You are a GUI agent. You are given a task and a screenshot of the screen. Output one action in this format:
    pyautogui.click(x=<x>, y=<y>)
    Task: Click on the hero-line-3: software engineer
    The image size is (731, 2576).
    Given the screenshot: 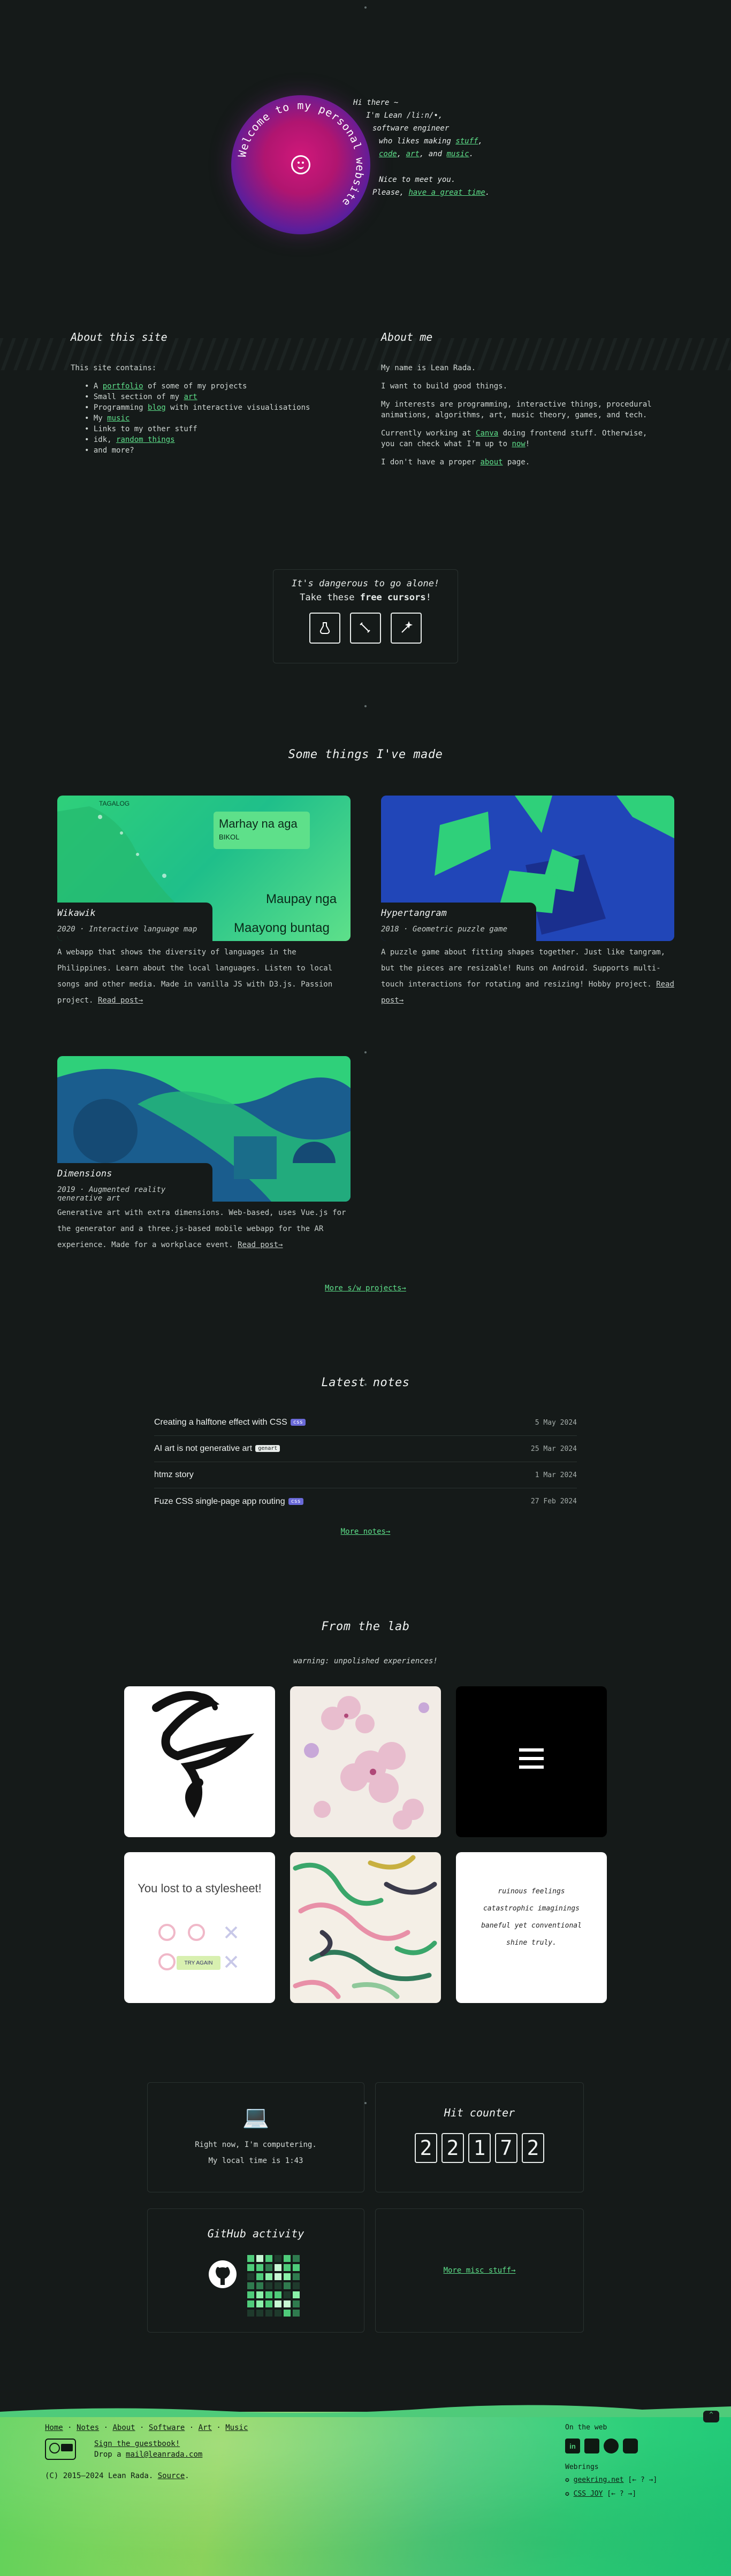 What is the action you would take?
    pyautogui.click(x=411, y=128)
    